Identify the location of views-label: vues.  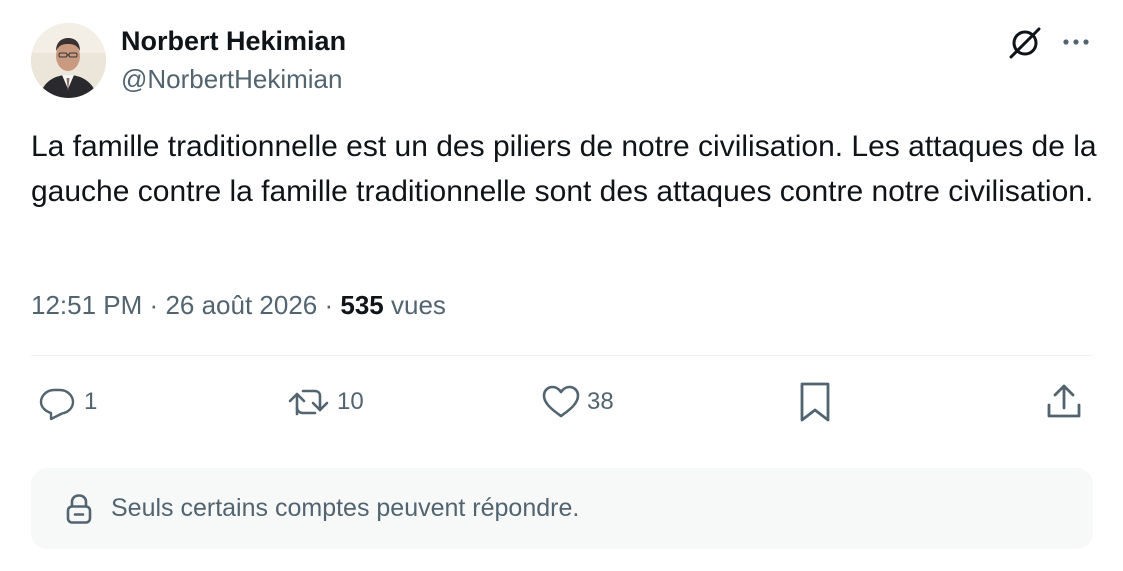
(418, 305).